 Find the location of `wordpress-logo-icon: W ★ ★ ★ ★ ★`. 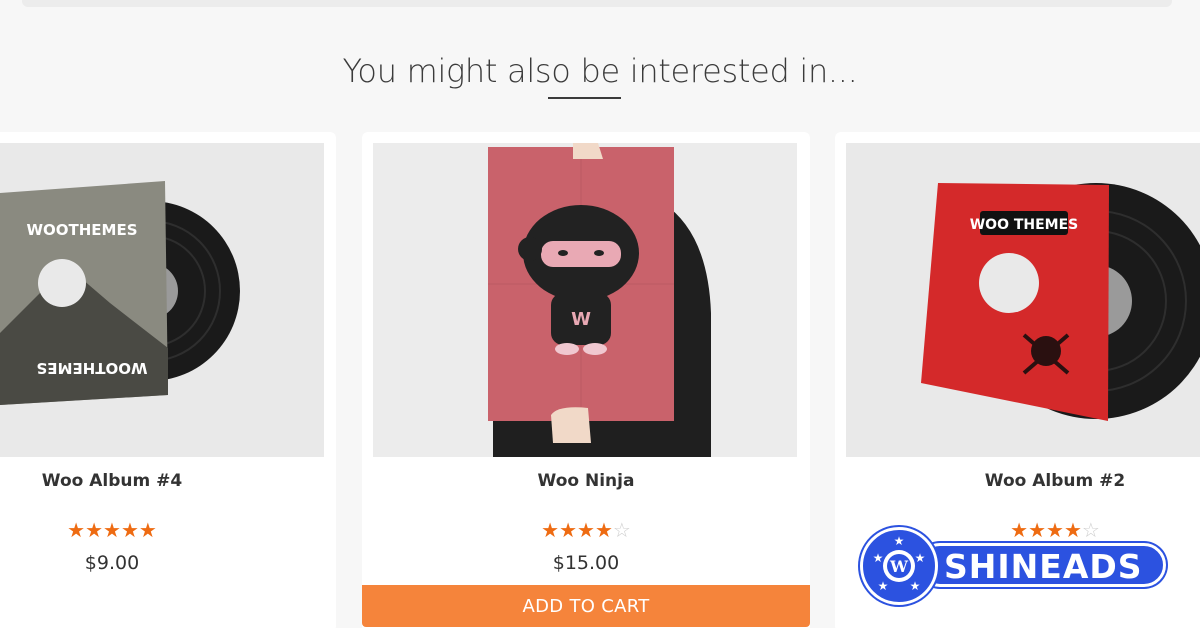

wordpress-logo-icon: W ★ ★ ★ ★ ★ is located at coordinates (899, 566).